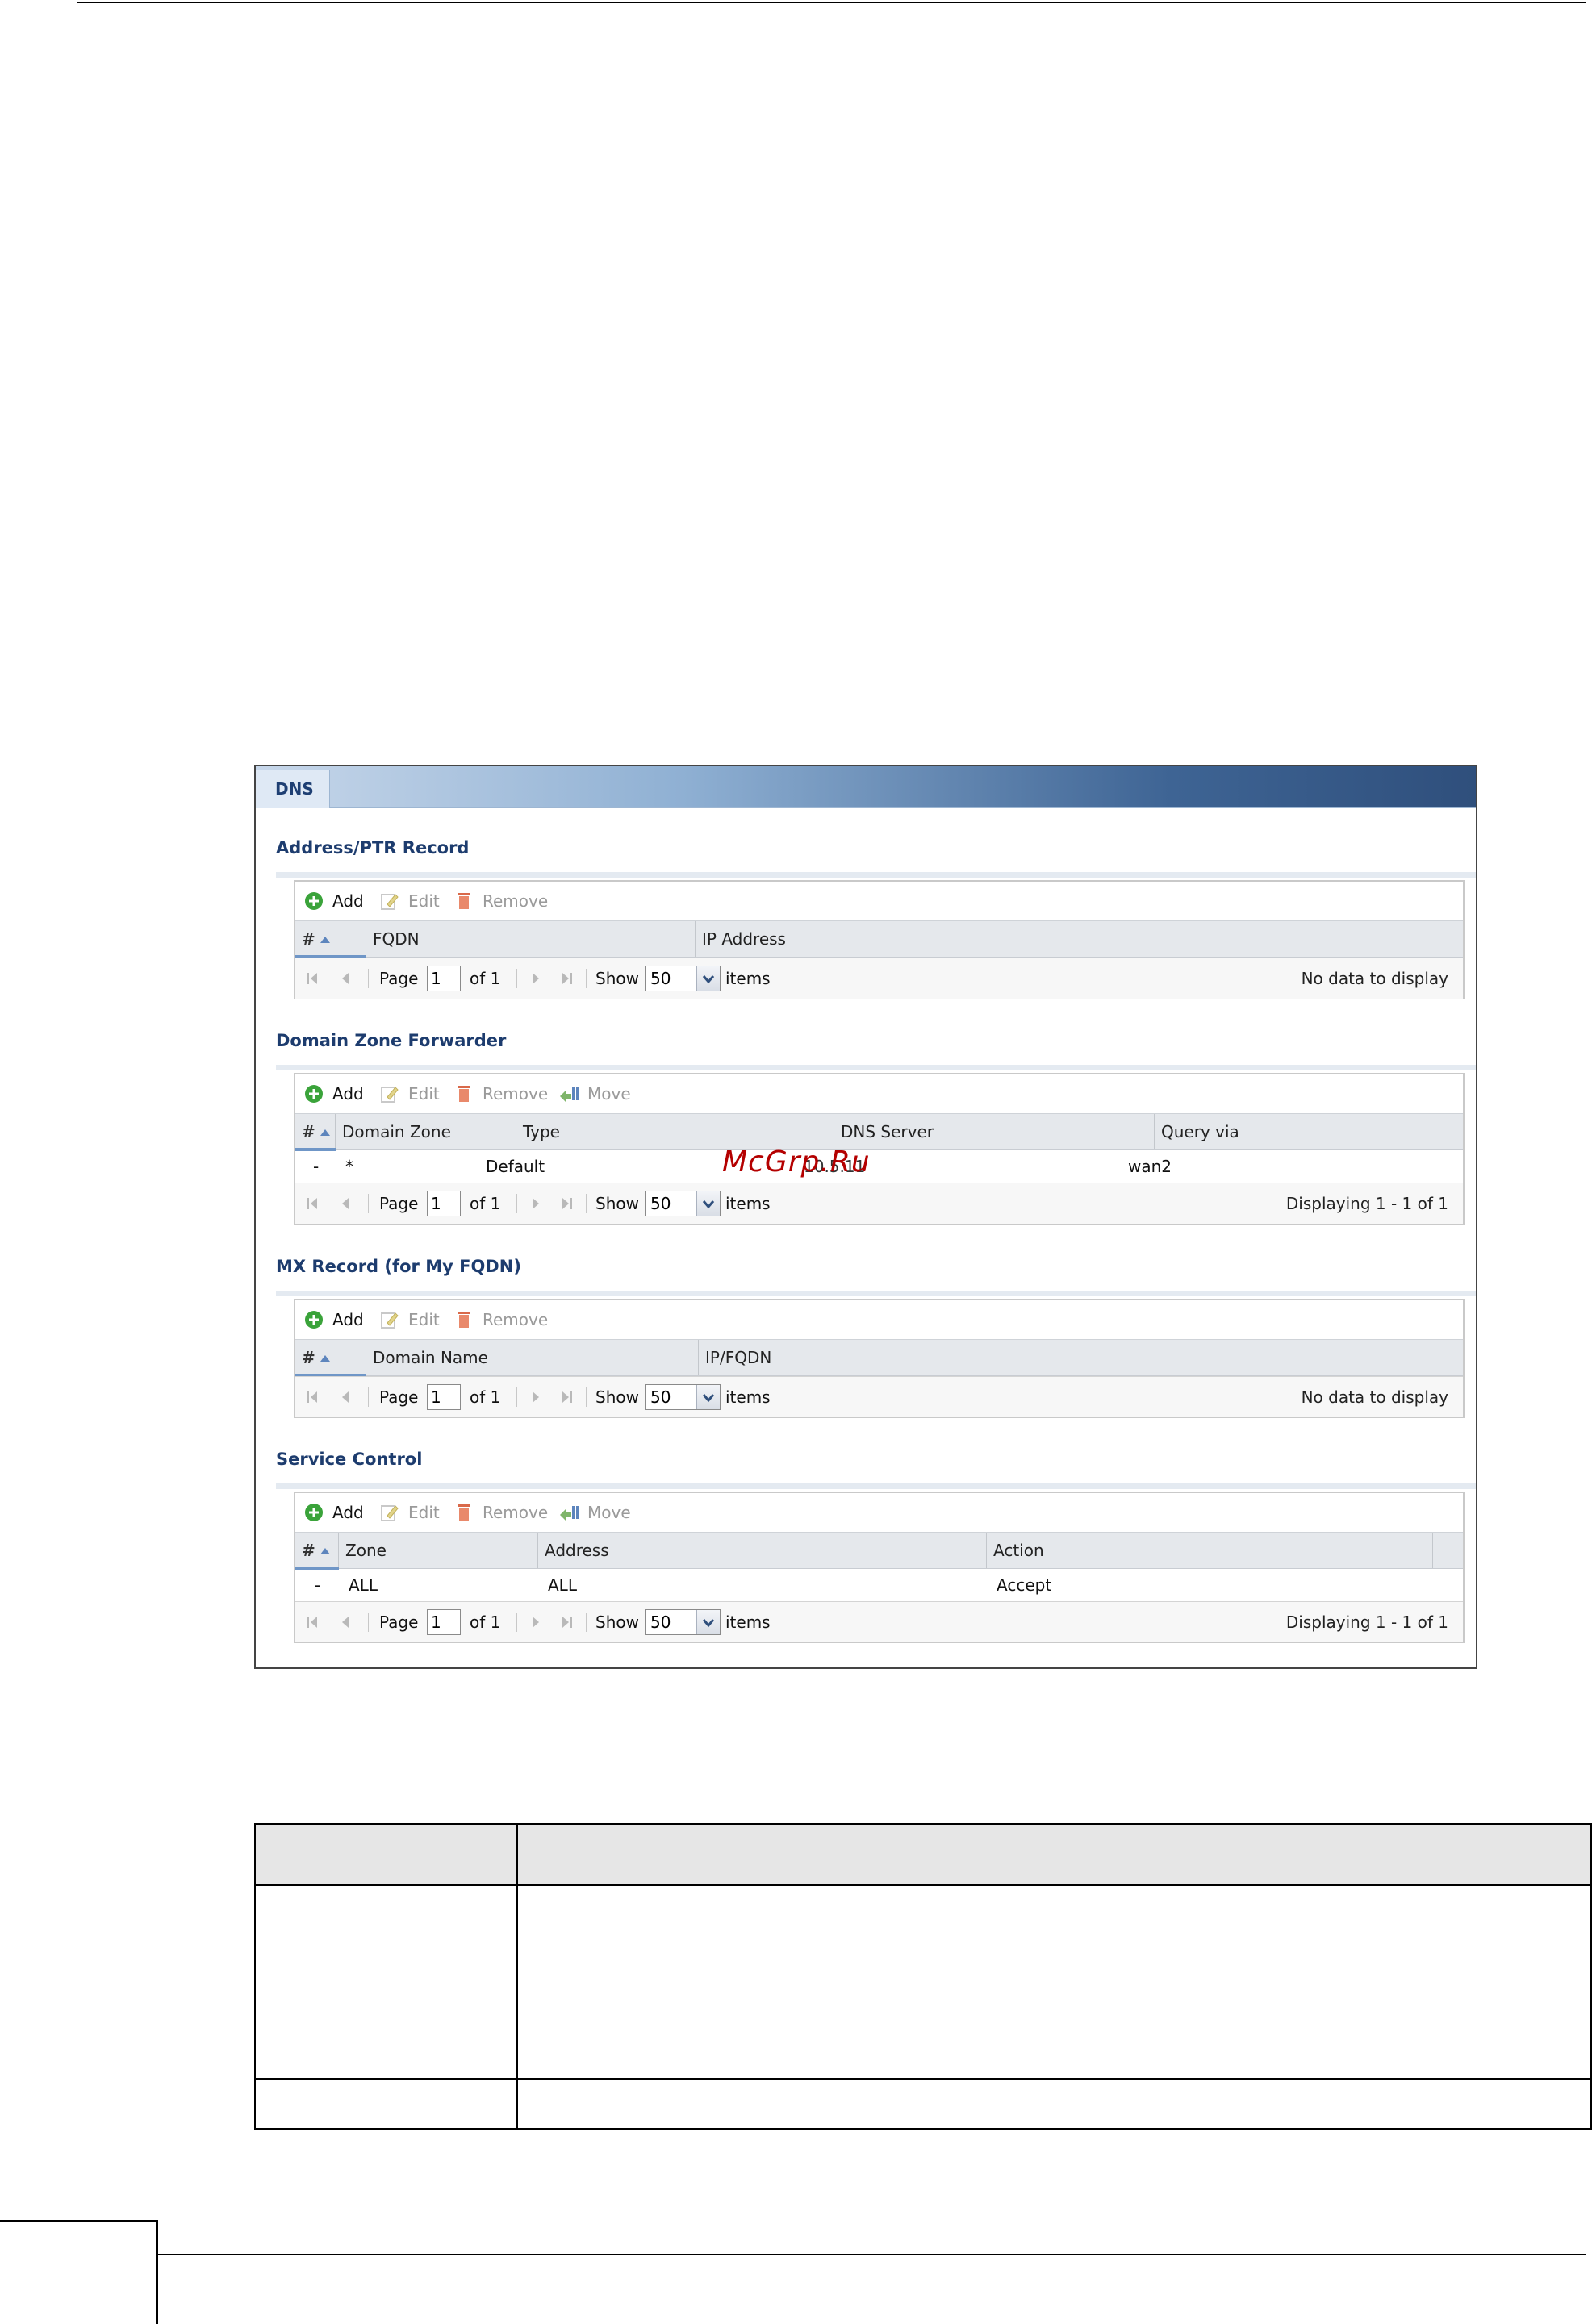 This screenshot has width=1592, height=2324. Describe the element at coordinates (1293, 1131) in the screenshot. I see `col-query-via: Query via` at that location.